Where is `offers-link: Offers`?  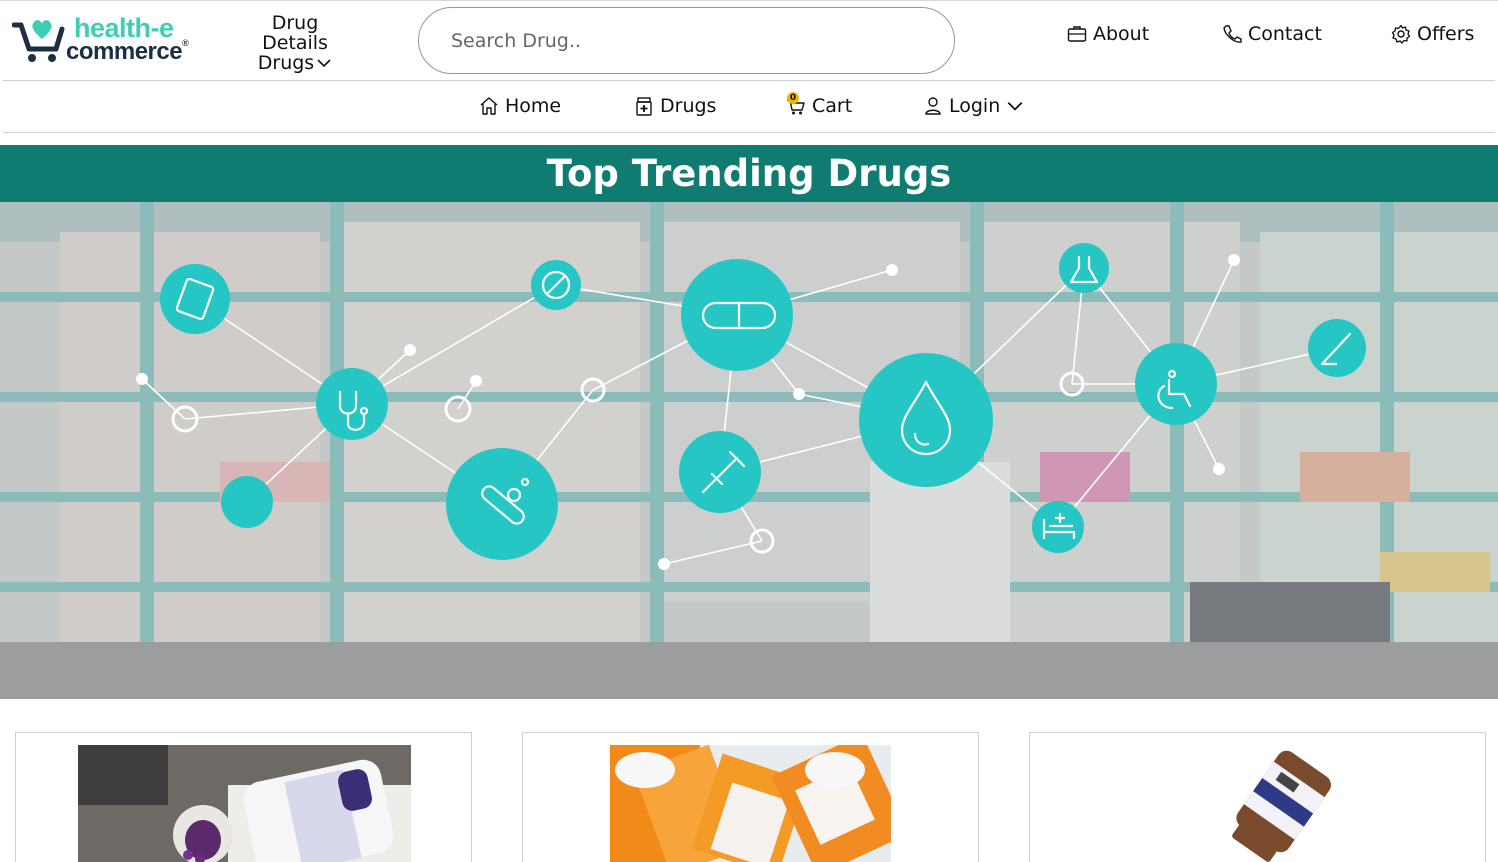 offers-link: Offers is located at coordinates (1432, 34).